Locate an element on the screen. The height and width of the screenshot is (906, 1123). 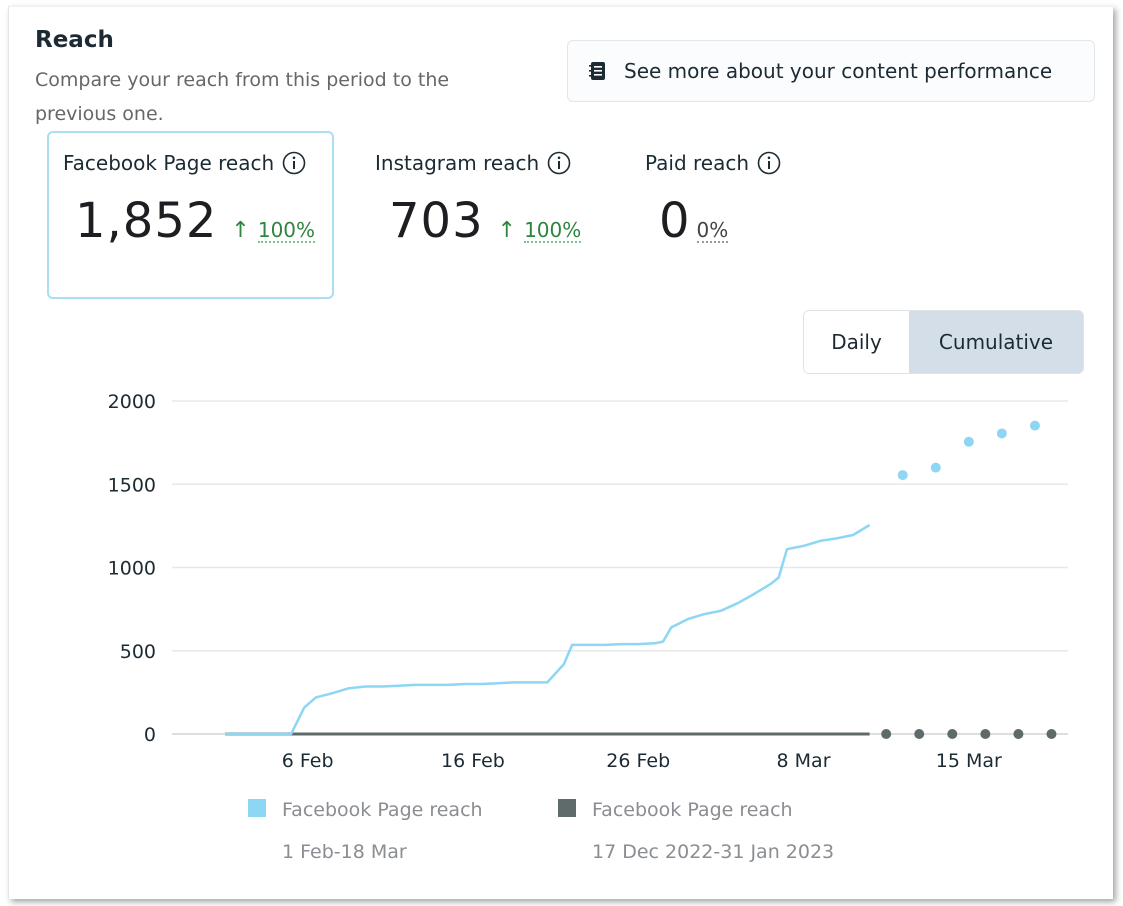
x-tick-label: 26 Feb is located at coordinates (638, 761).